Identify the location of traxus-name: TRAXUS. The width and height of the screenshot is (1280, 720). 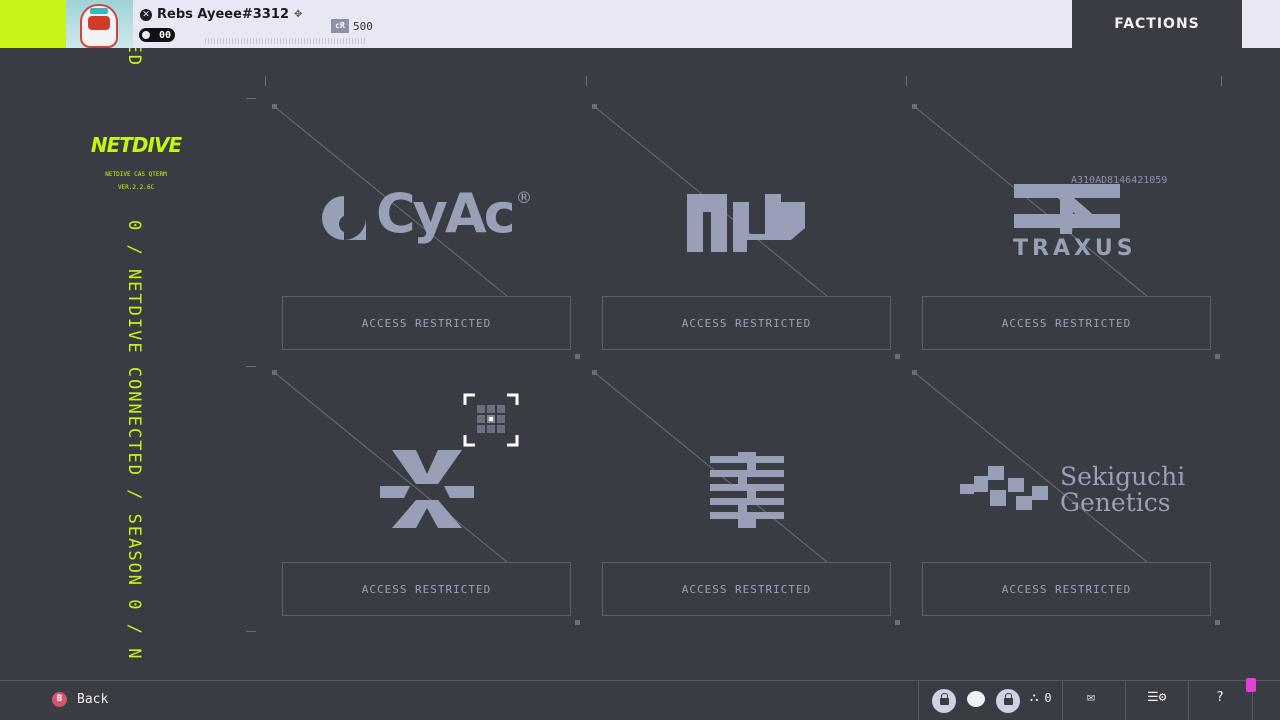
(1075, 248).